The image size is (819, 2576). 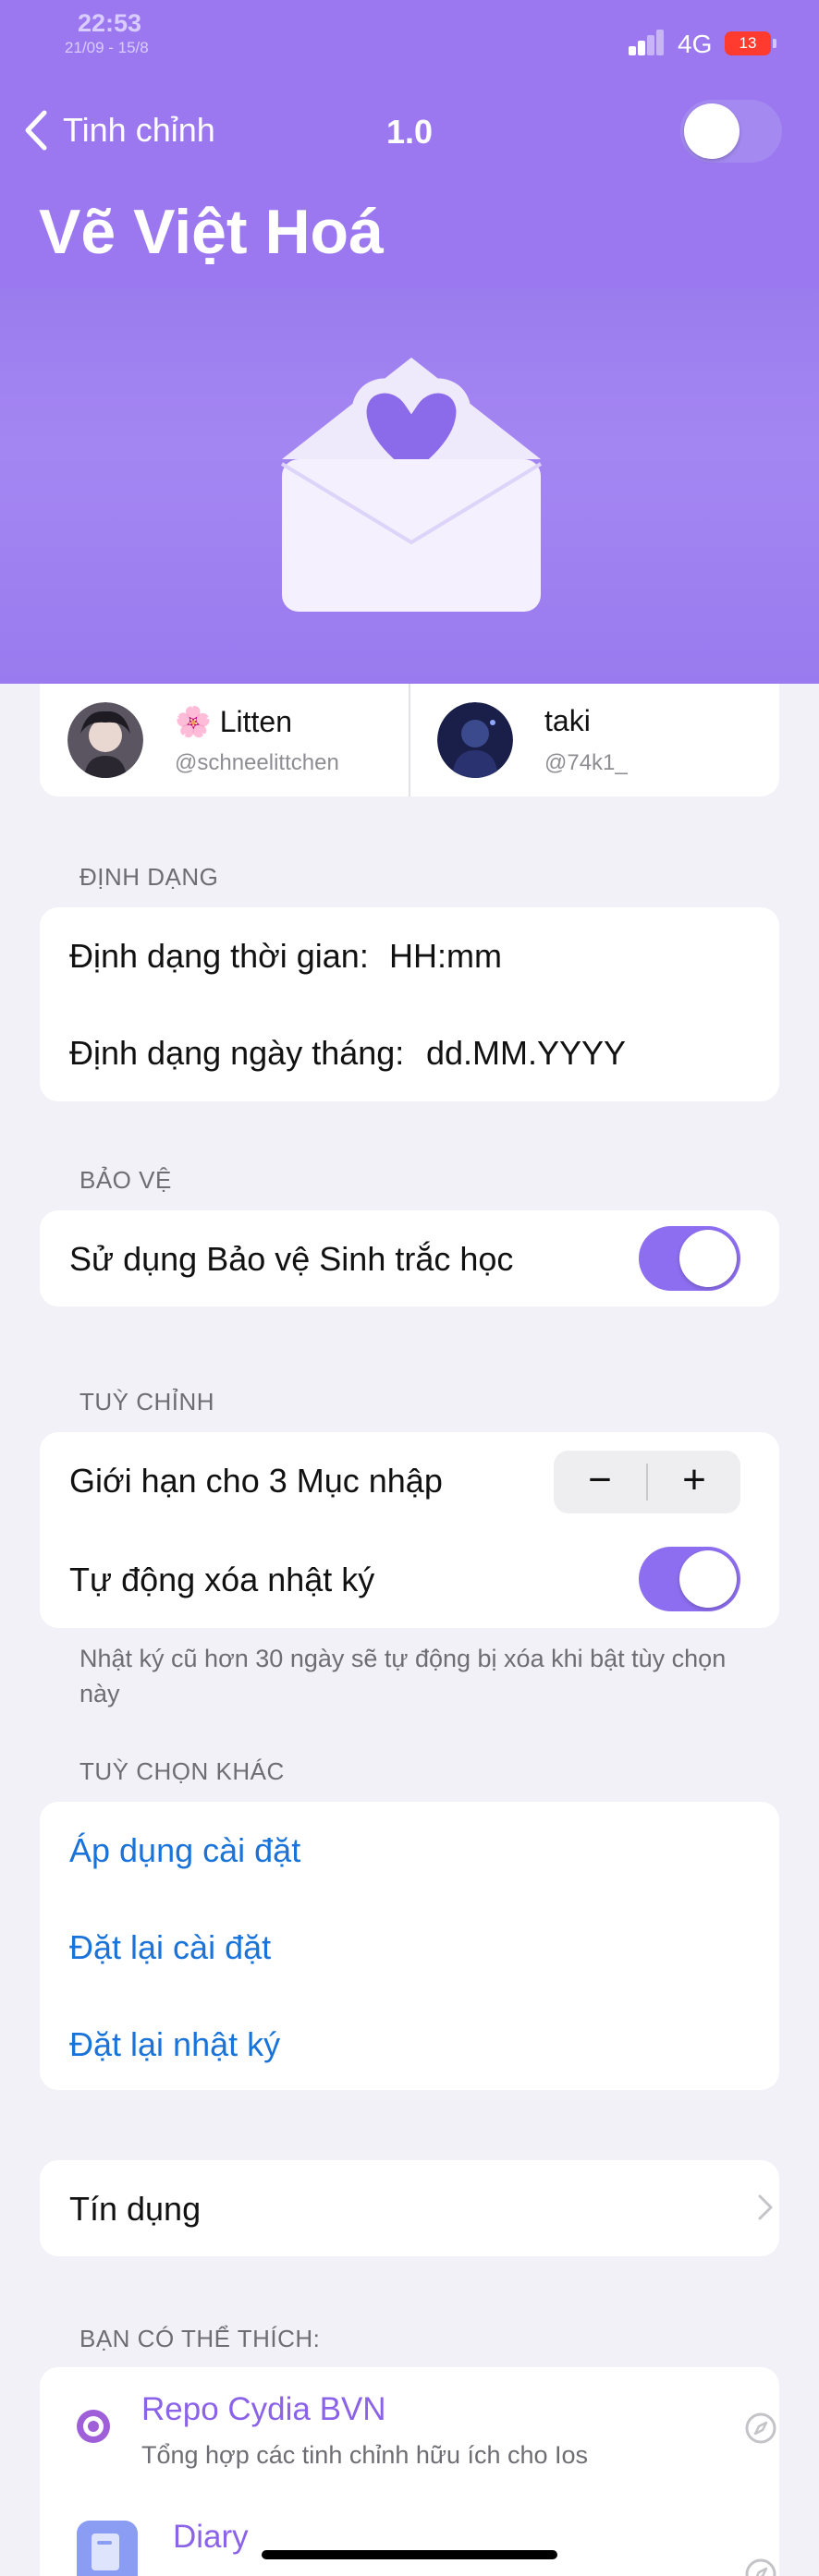 What do you see at coordinates (170, 1948) in the screenshot?
I see `reset-settings-button: Đặt lại cài đặt` at bounding box center [170, 1948].